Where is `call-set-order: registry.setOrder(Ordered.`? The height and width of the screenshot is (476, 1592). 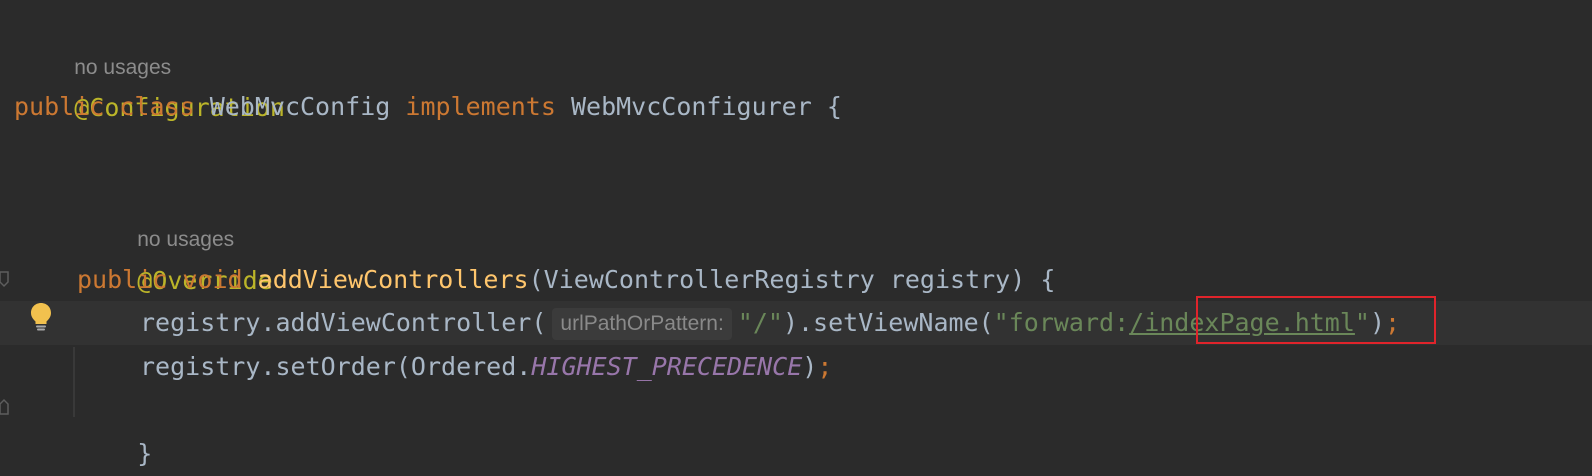 call-set-order: registry.setOrder(Ordered. is located at coordinates (336, 366).